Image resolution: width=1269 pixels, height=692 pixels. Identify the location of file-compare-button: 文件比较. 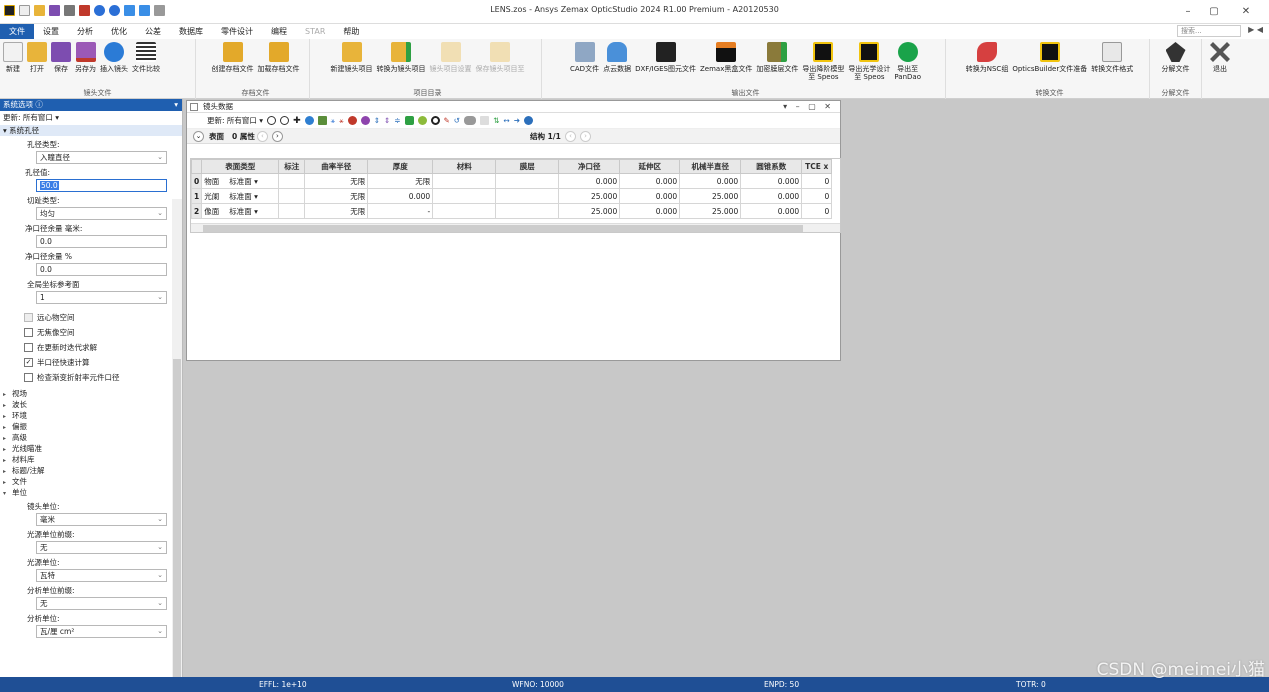
(146, 57).